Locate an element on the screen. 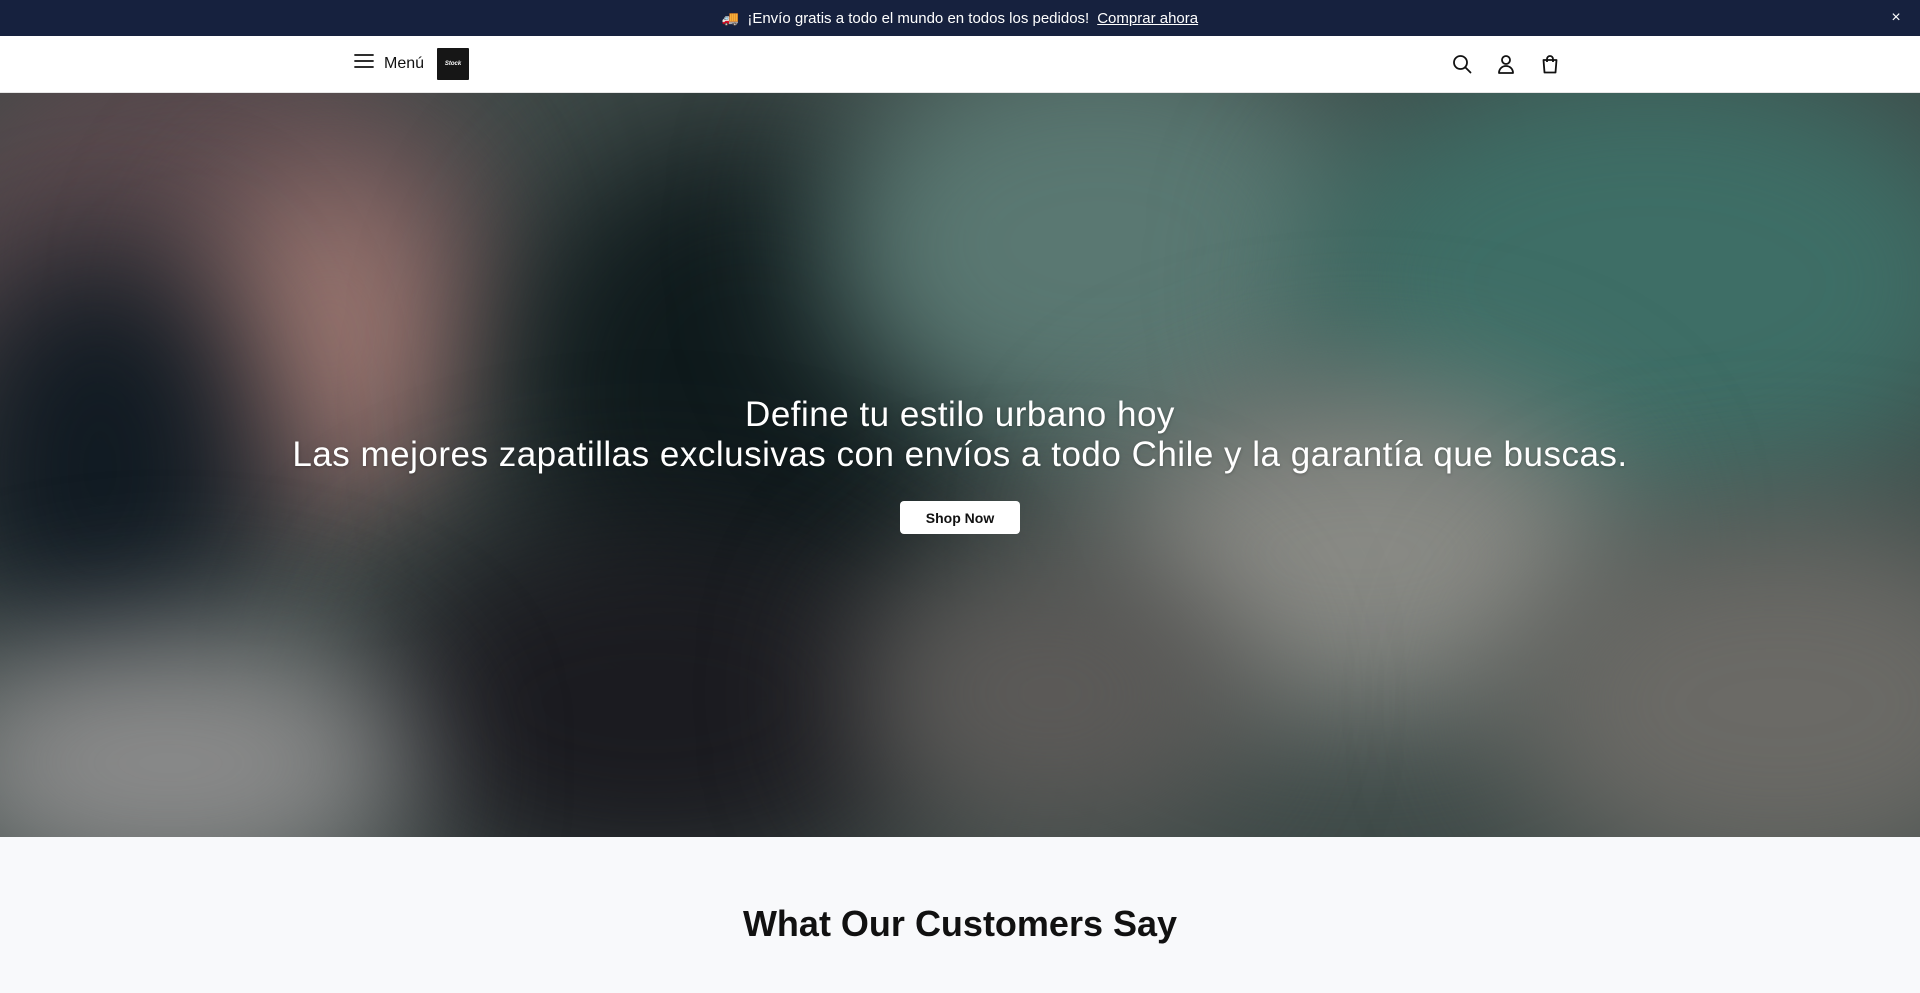 This screenshot has height=993, width=1920. close-icon: × is located at coordinates (1896, 18).